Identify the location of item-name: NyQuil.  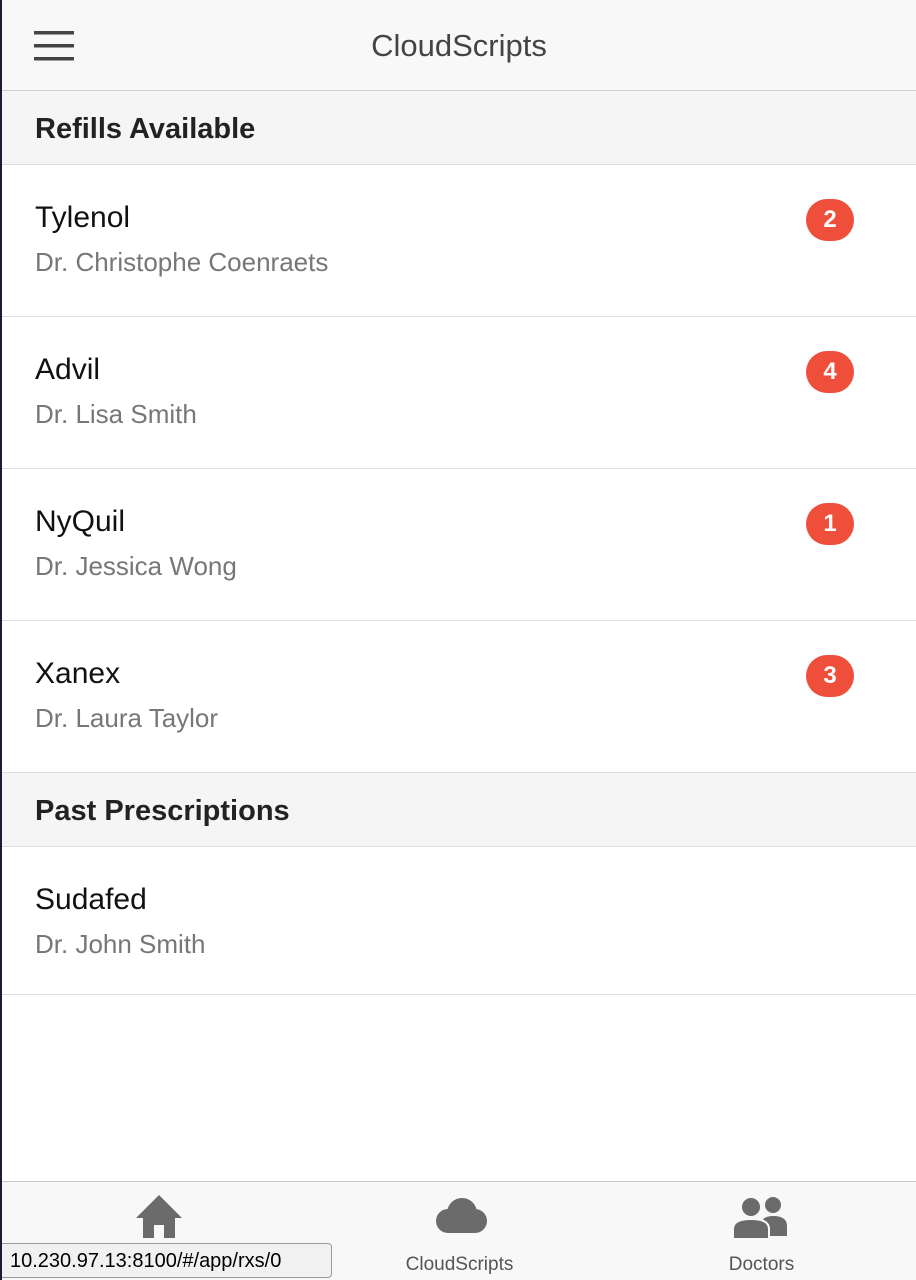
(80, 521).